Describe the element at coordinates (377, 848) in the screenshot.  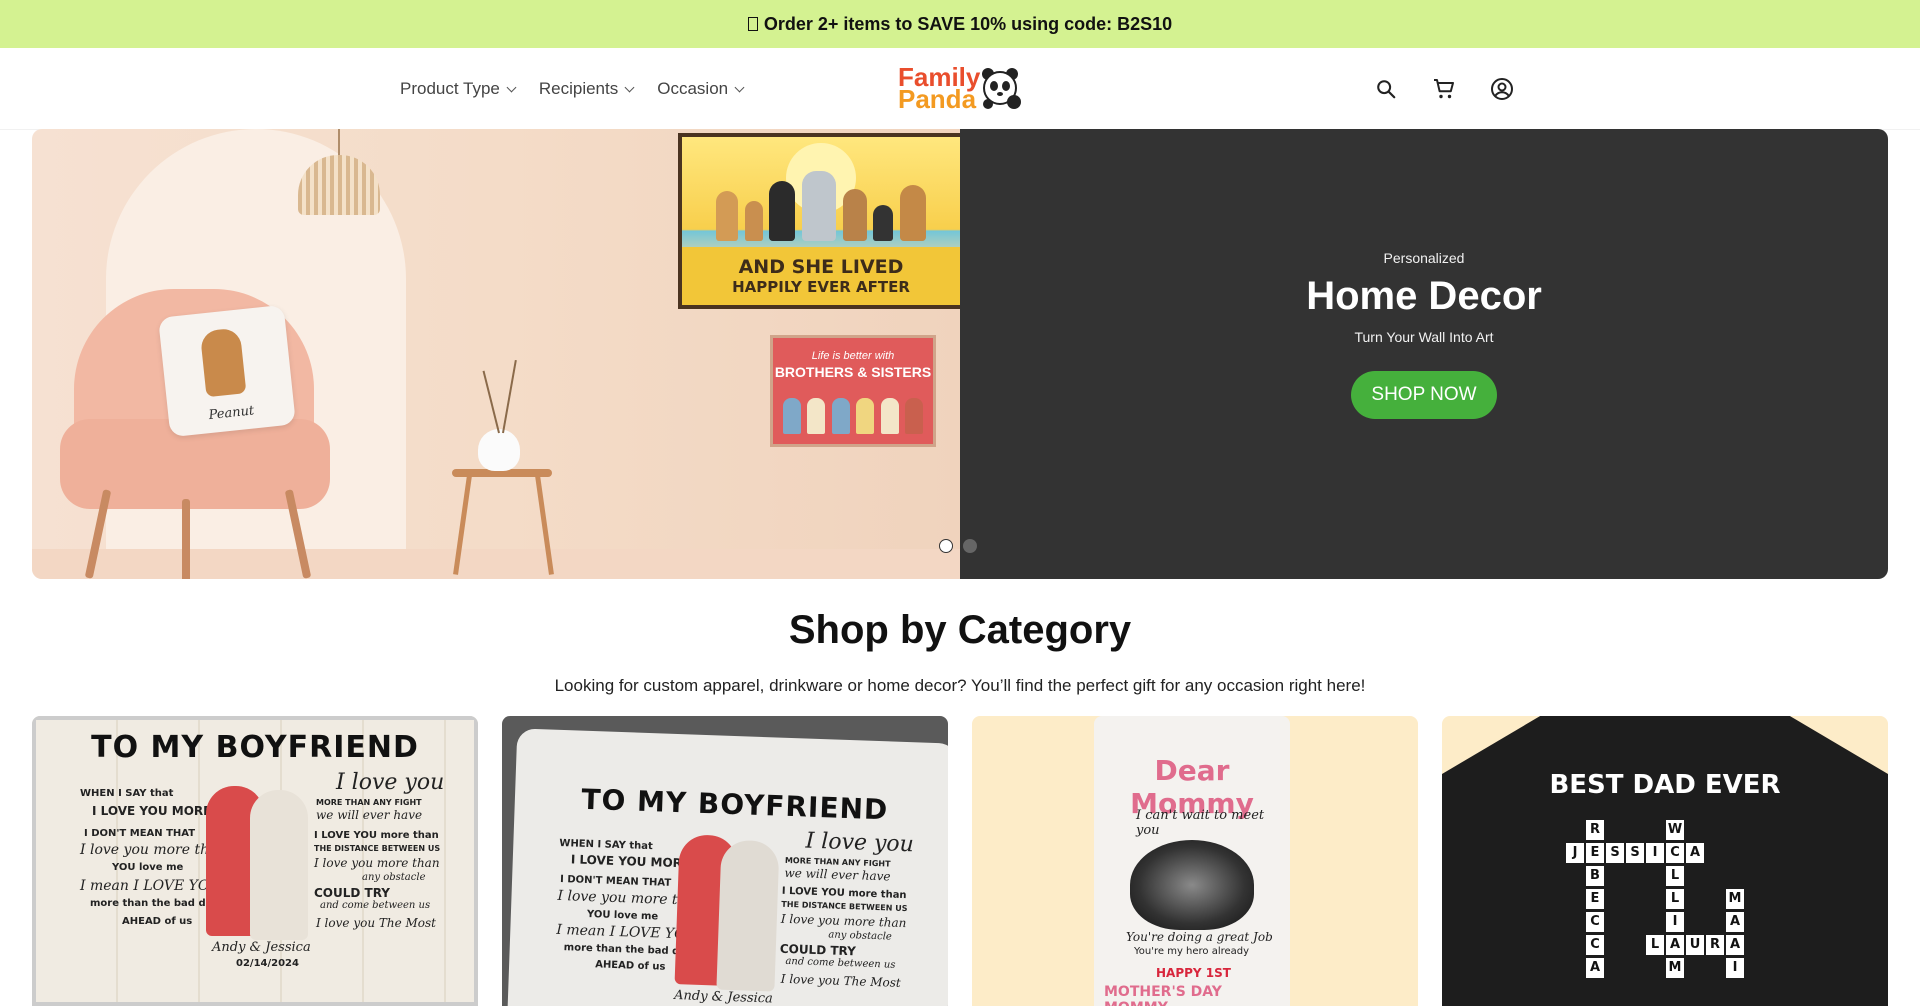
I see `card-text-line: THE DISTANCE BETWEEN US` at that location.